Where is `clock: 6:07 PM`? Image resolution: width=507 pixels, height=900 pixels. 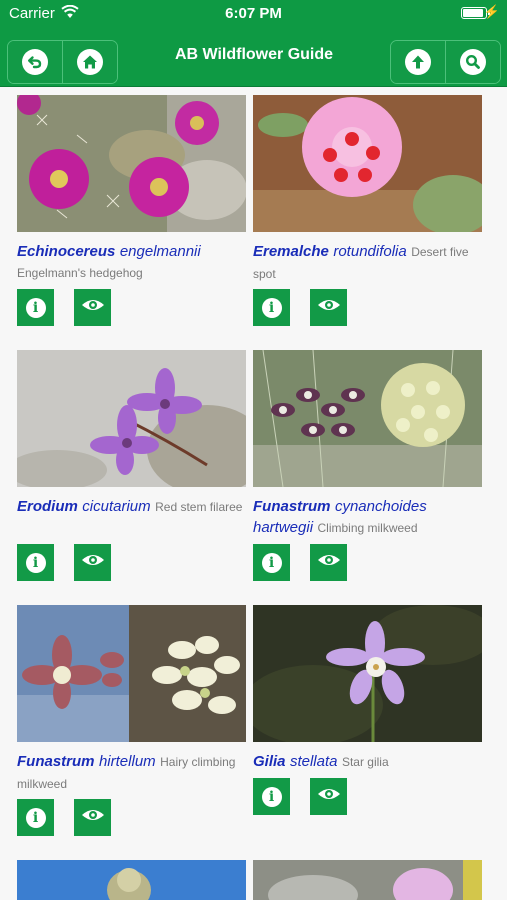
clock: 6:07 PM is located at coordinates (253, 13).